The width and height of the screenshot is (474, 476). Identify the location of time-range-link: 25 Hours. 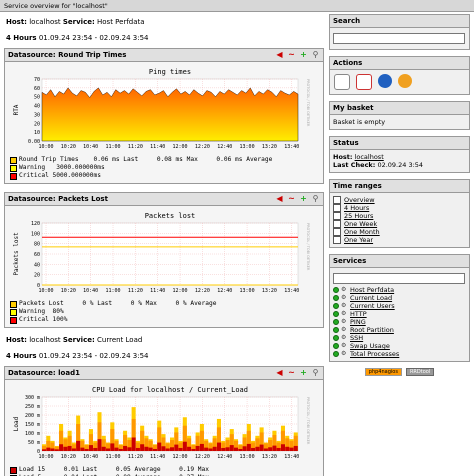
(358, 216).